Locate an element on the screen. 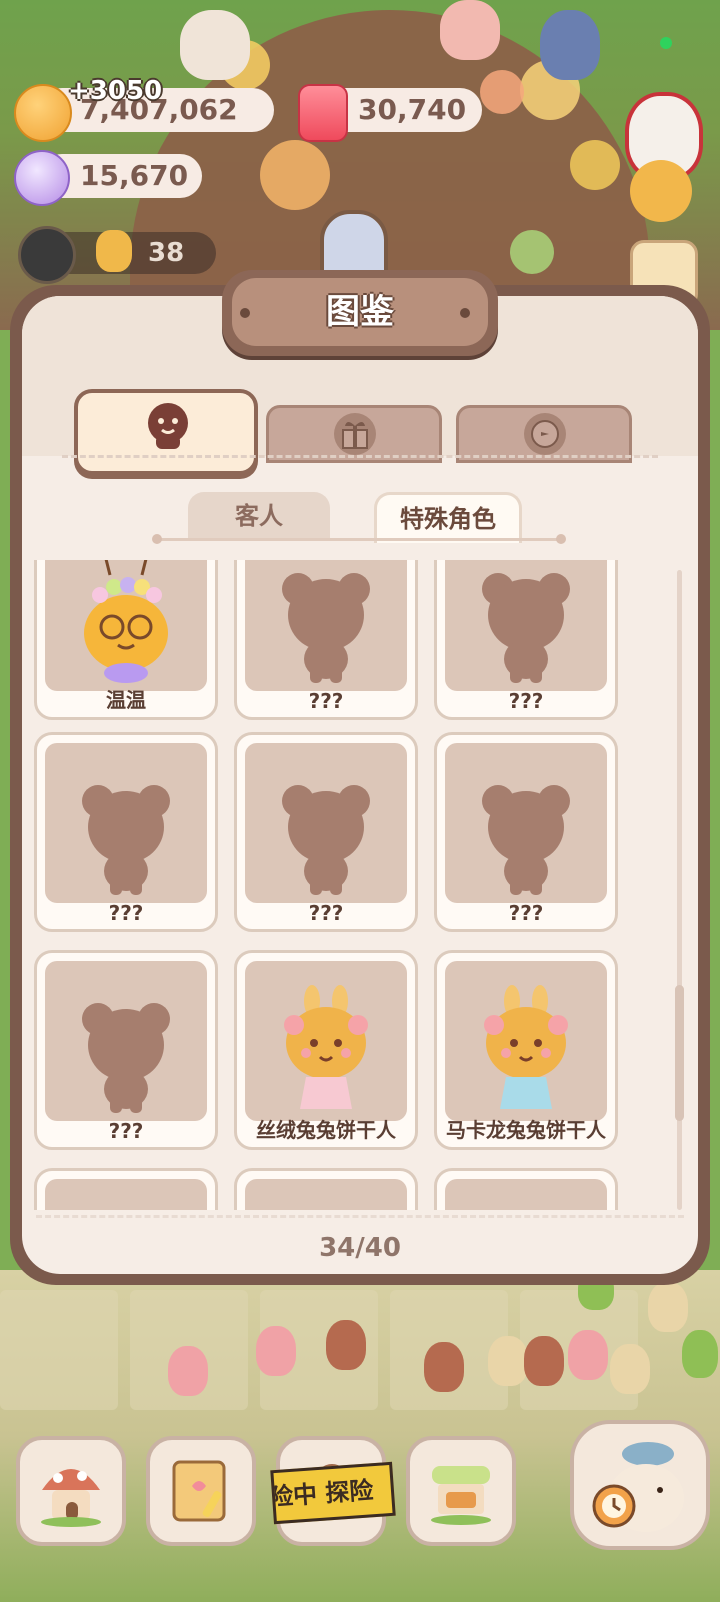  tab-divider is located at coordinates (360, 456).